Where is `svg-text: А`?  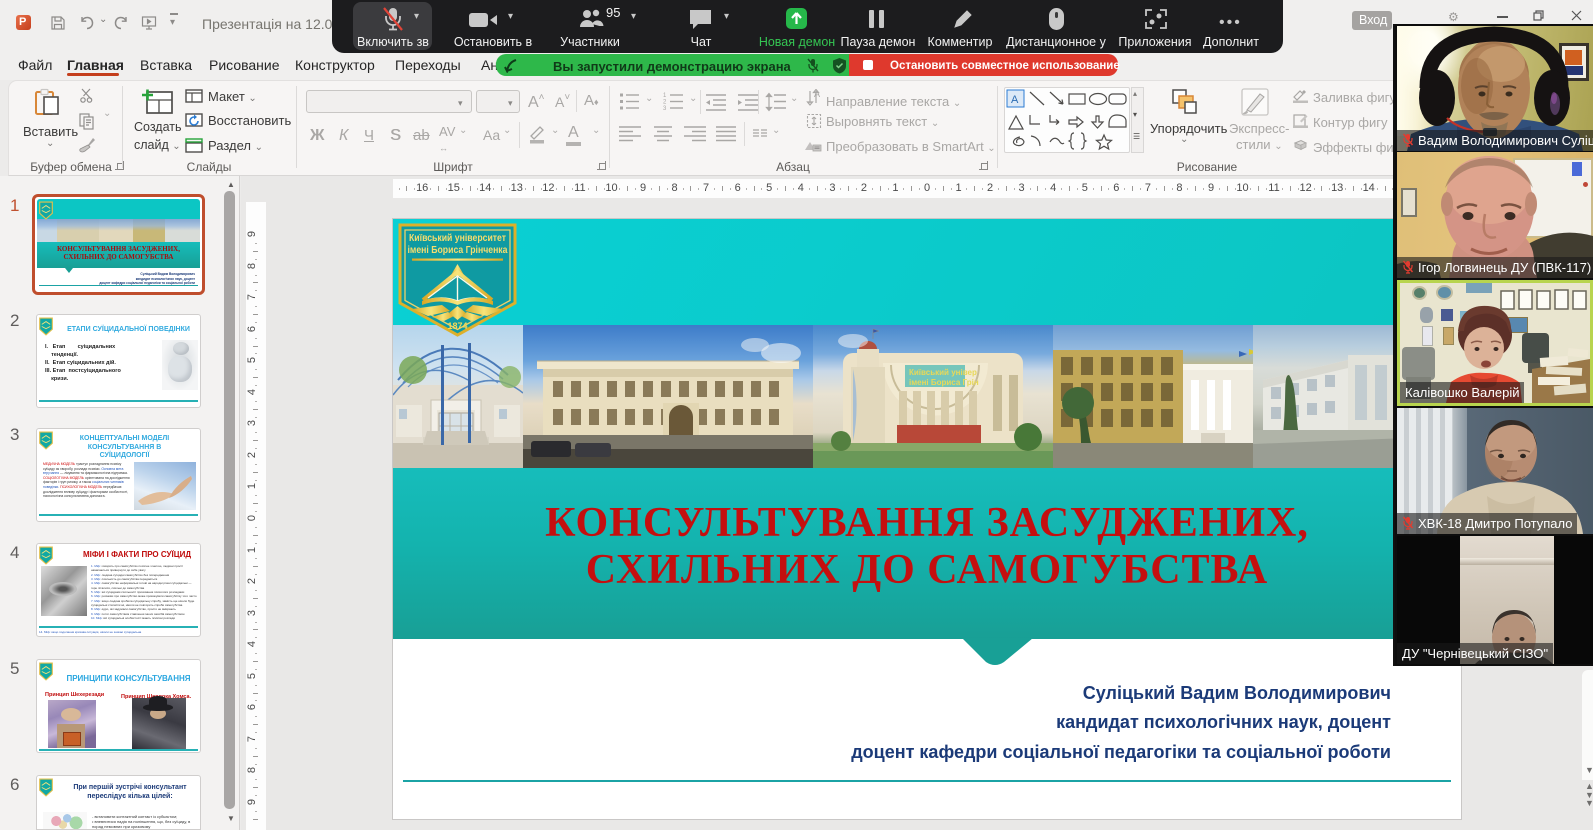 svg-text: А is located at coordinates (1015, 100).